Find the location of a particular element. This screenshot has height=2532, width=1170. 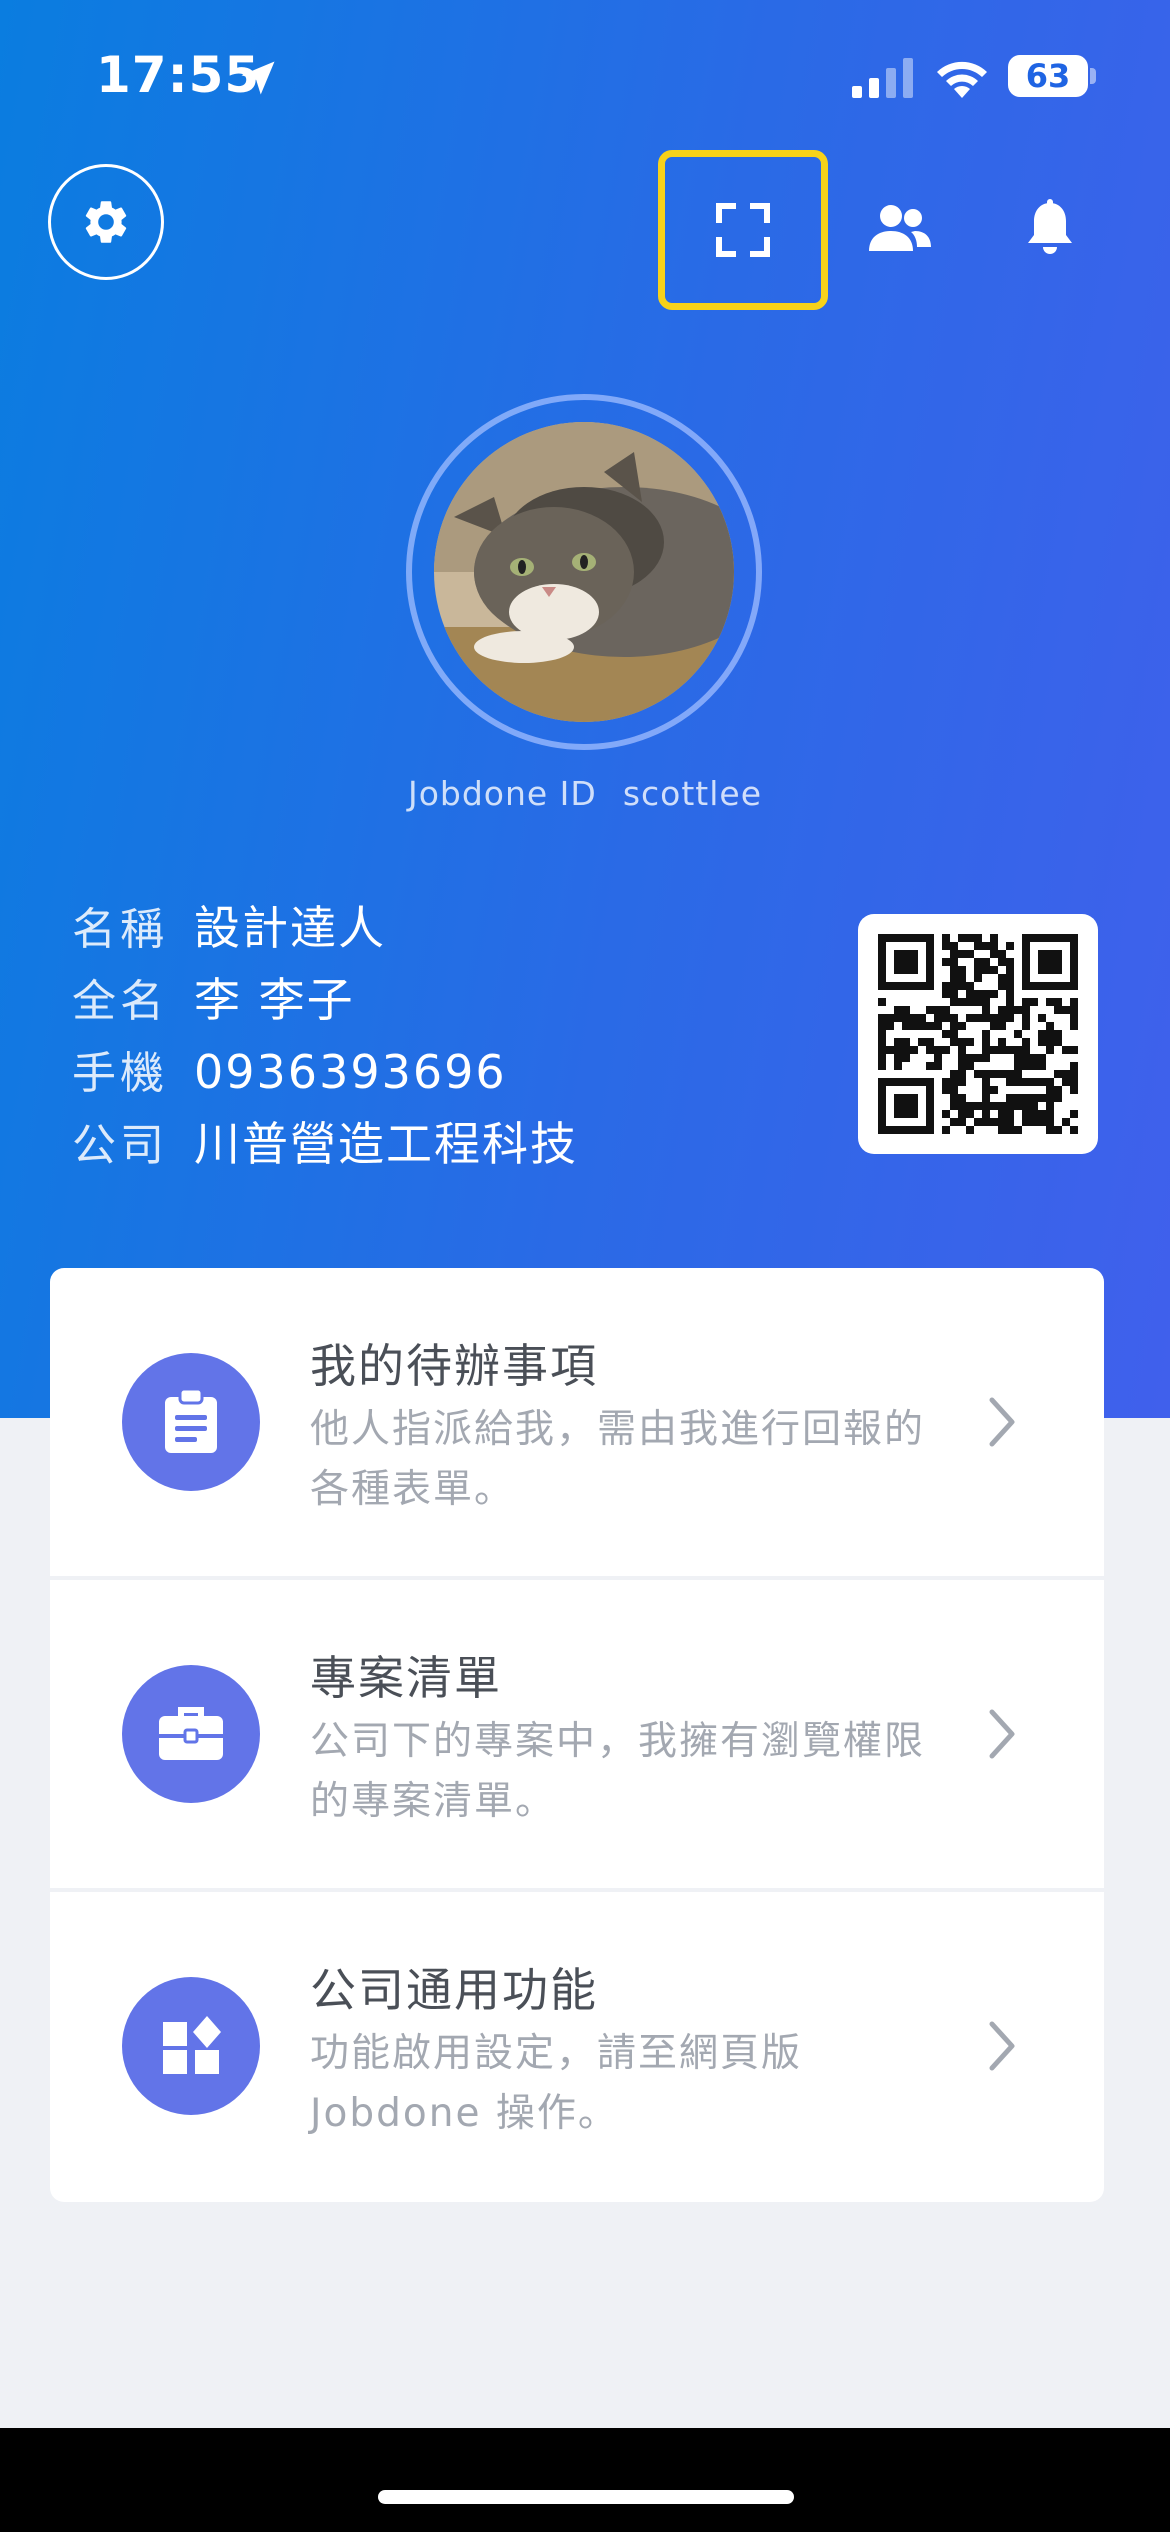

notifications-button is located at coordinates (1050, 228).